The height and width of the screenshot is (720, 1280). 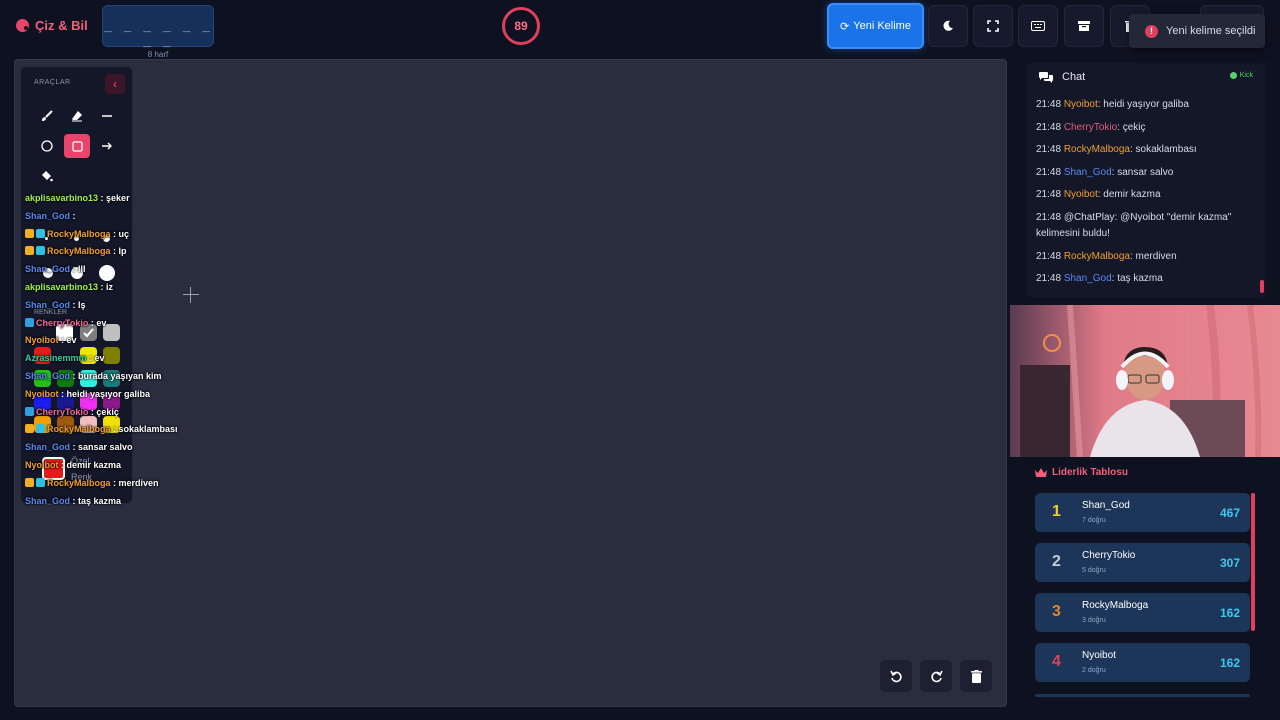 I want to click on timer: 89, so click(x=521, y=26).